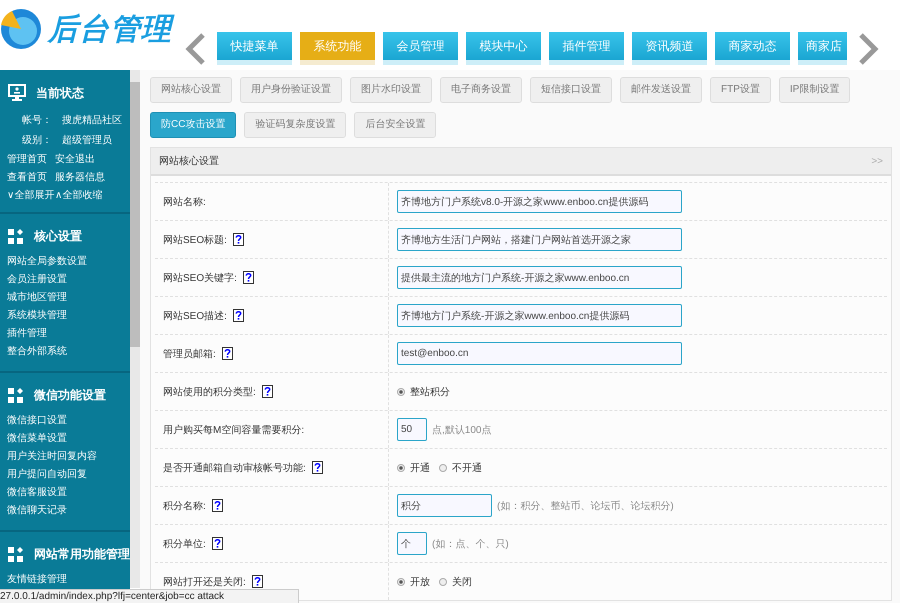 The height and width of the screenshot is (603, 900). I want to click on info-value: 搜虎精品社区, so click(92, 120).